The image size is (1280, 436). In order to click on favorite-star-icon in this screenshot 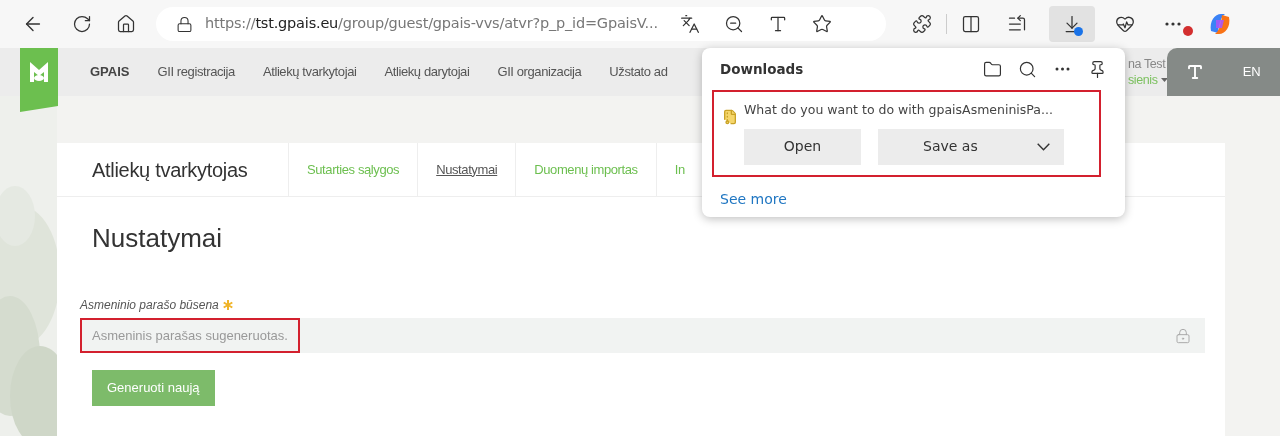, I will do `click(821, 24)`.